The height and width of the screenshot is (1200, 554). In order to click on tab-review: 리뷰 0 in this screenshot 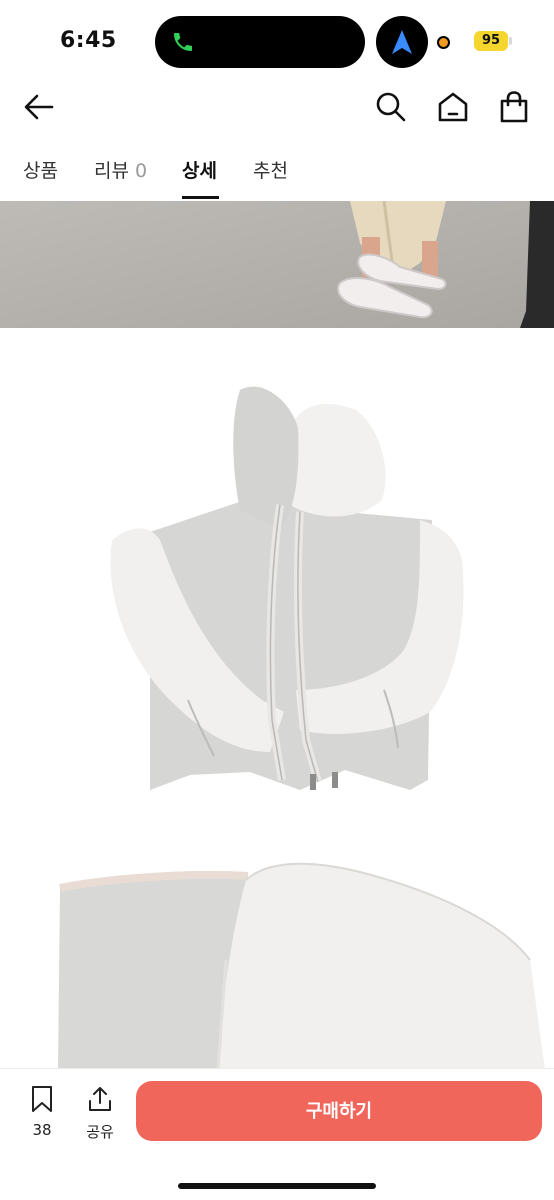, I will do `click(120, 169)`.